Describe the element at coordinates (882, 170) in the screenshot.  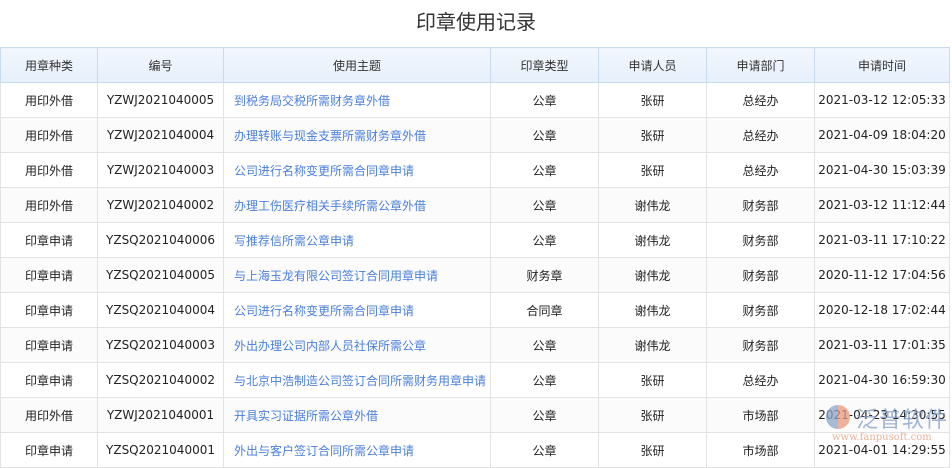
I see `cell-apply-time: 2021-04-30 15:03:39` at that location.